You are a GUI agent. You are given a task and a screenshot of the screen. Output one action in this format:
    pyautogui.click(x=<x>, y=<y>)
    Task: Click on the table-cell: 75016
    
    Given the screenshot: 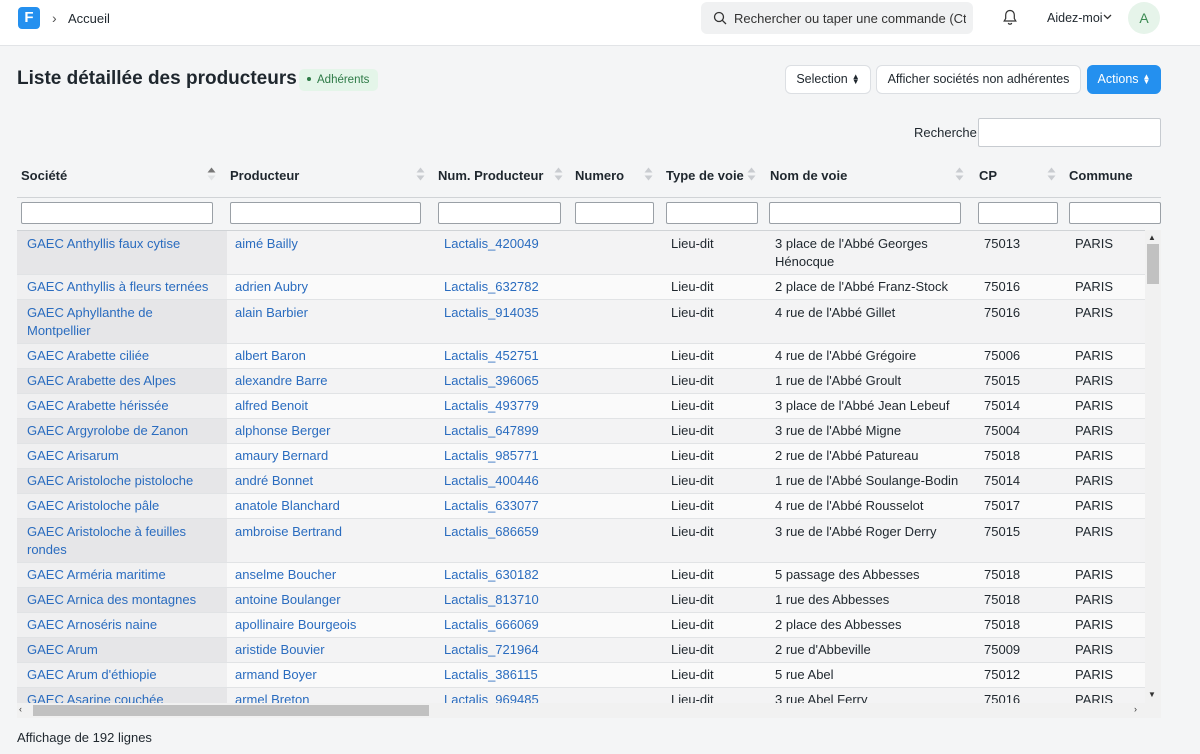 What is the action you would take?
    pyautogui.click(x=1002, y=312)
    